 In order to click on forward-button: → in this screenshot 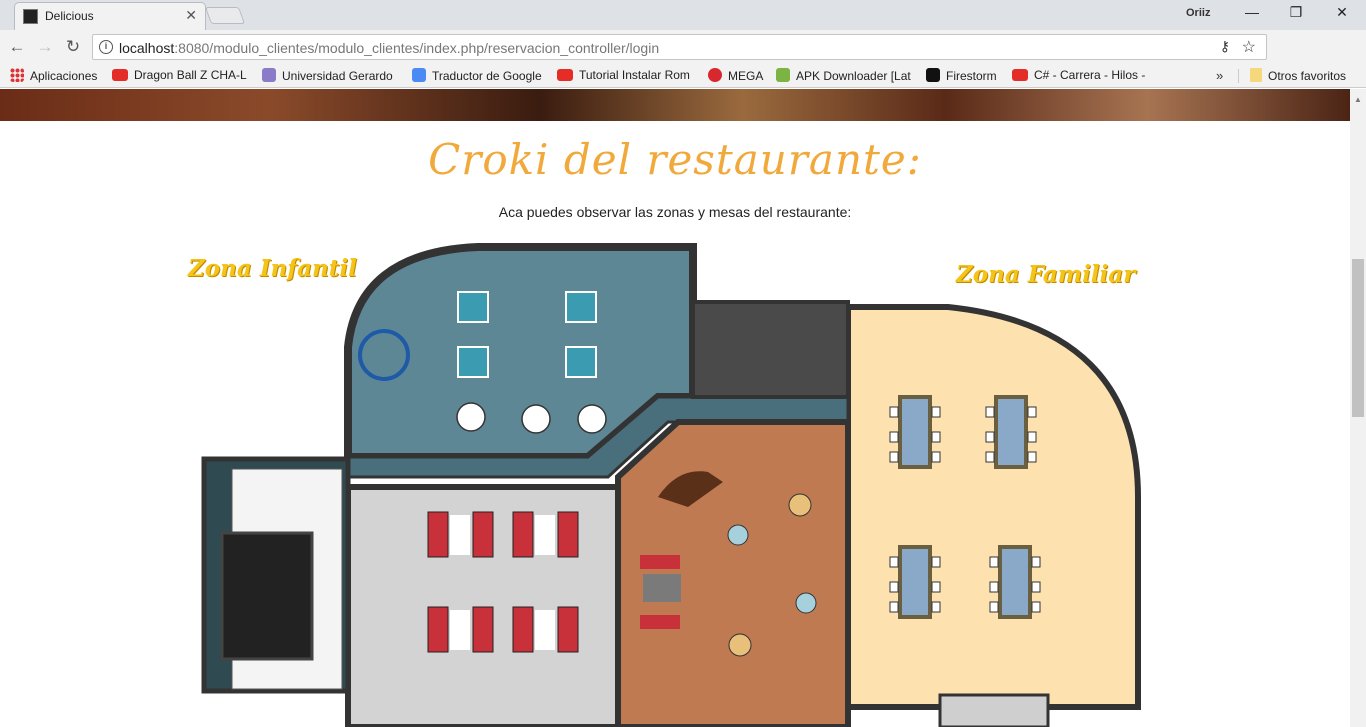, I will do `click(45, 47)`.